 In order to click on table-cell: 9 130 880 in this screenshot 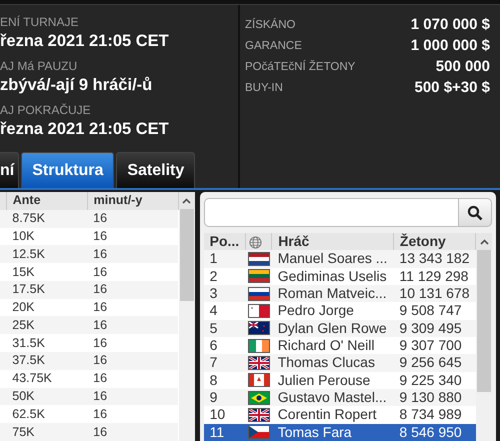, I will do `click(434, 397)`.